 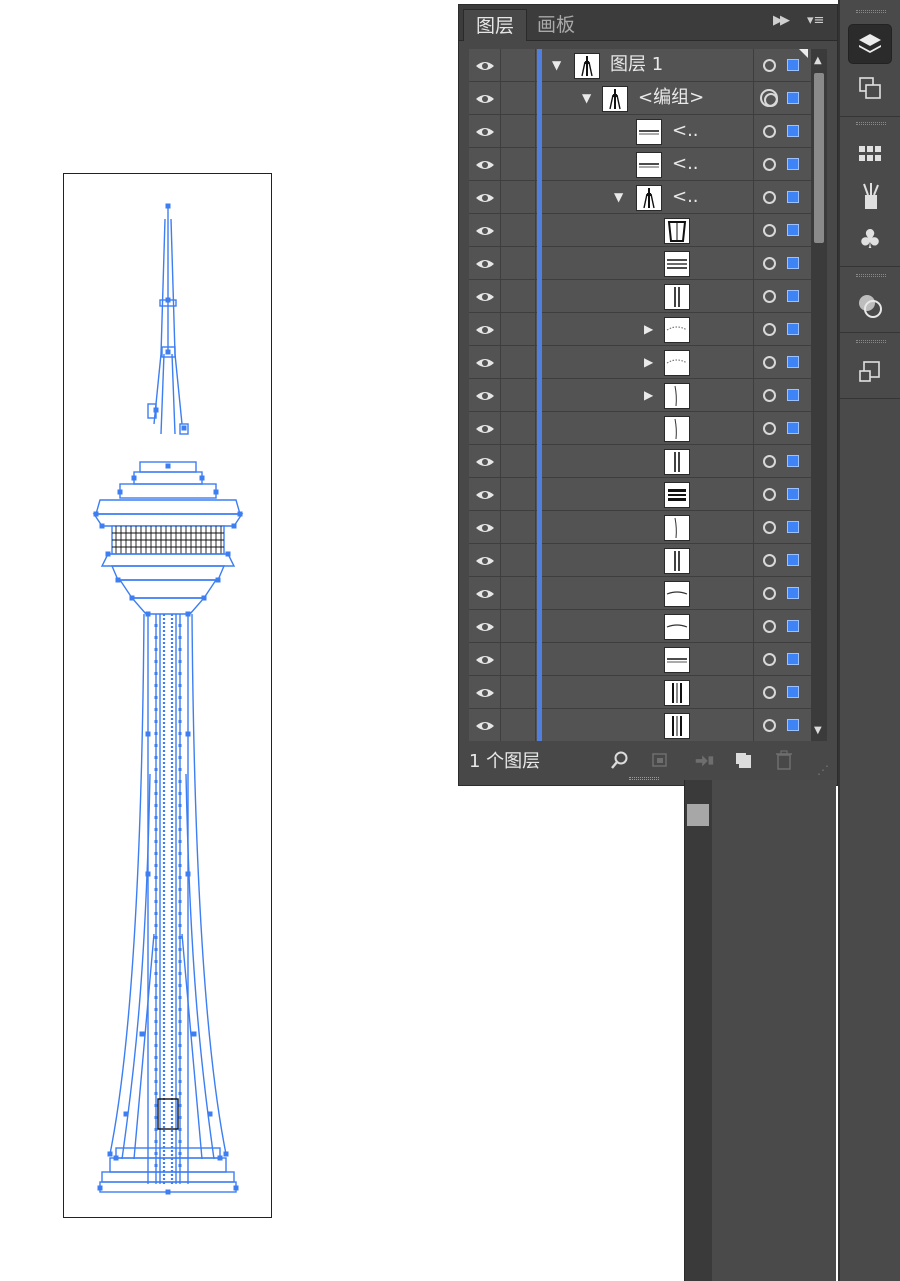 I want to click on layer-name-area: ▶, so click(x=648, y=329).